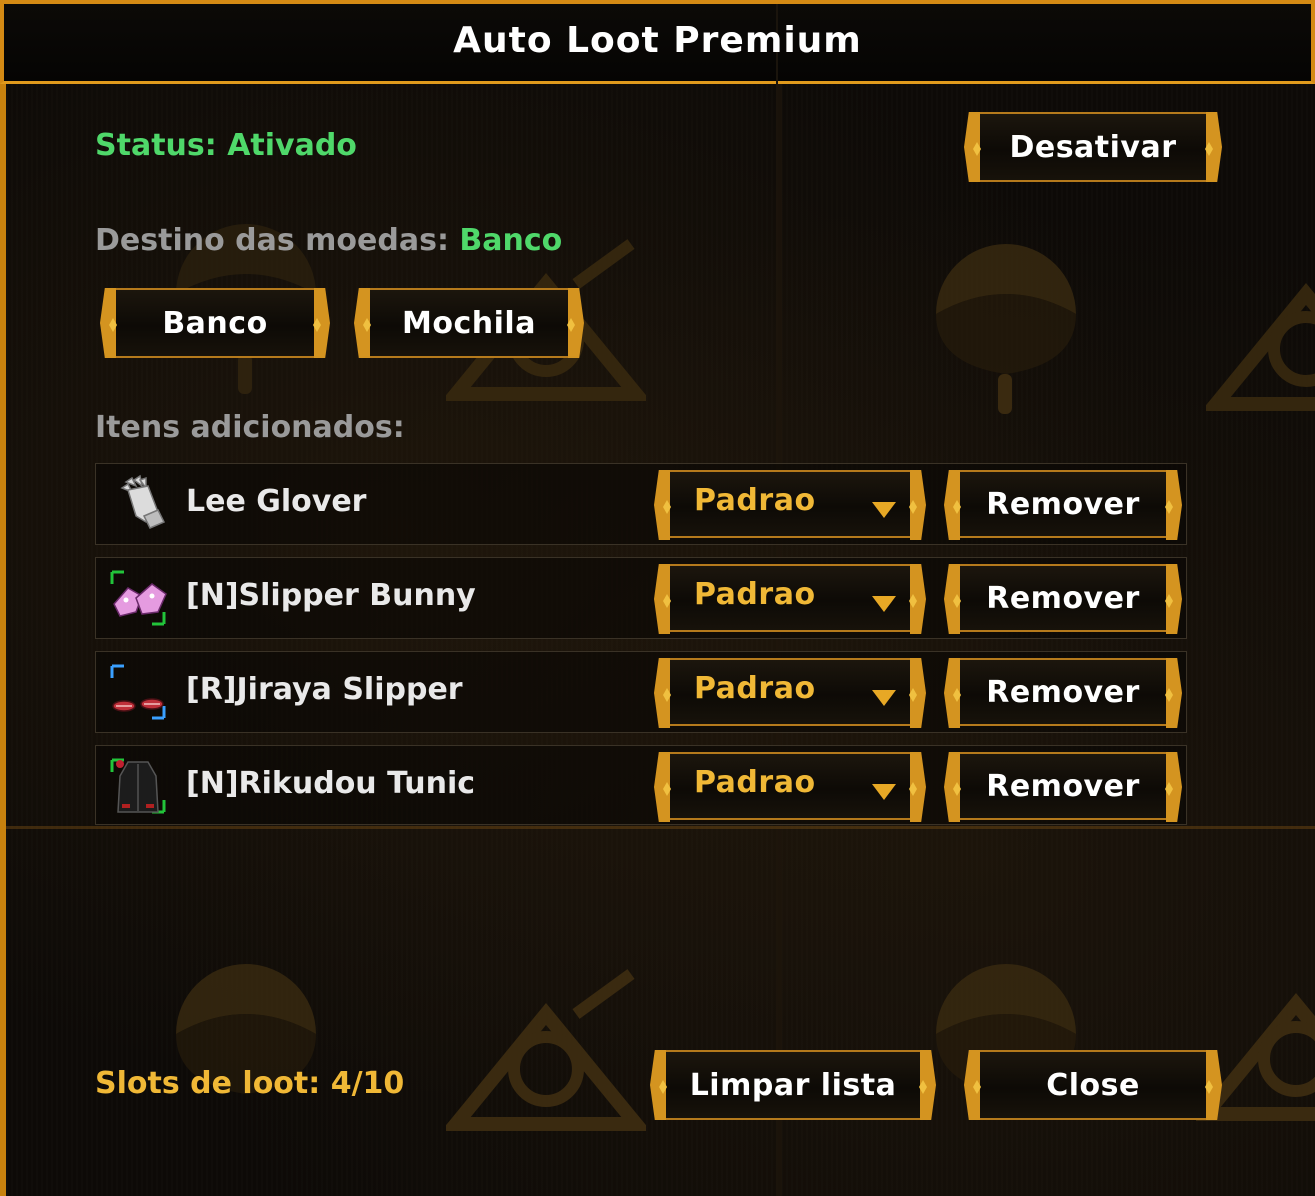  What do you see at coordinates (138, 692) in the screenshot?
I see `jiraya-slipper-icon` at bounding box center [138, 692].